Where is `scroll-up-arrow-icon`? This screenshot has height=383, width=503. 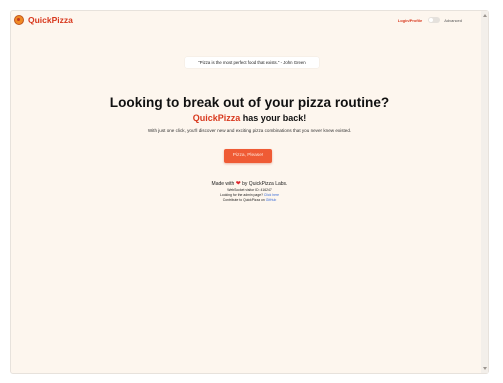
scroll-up-arrow-icon is located at coordinates (485, 15).